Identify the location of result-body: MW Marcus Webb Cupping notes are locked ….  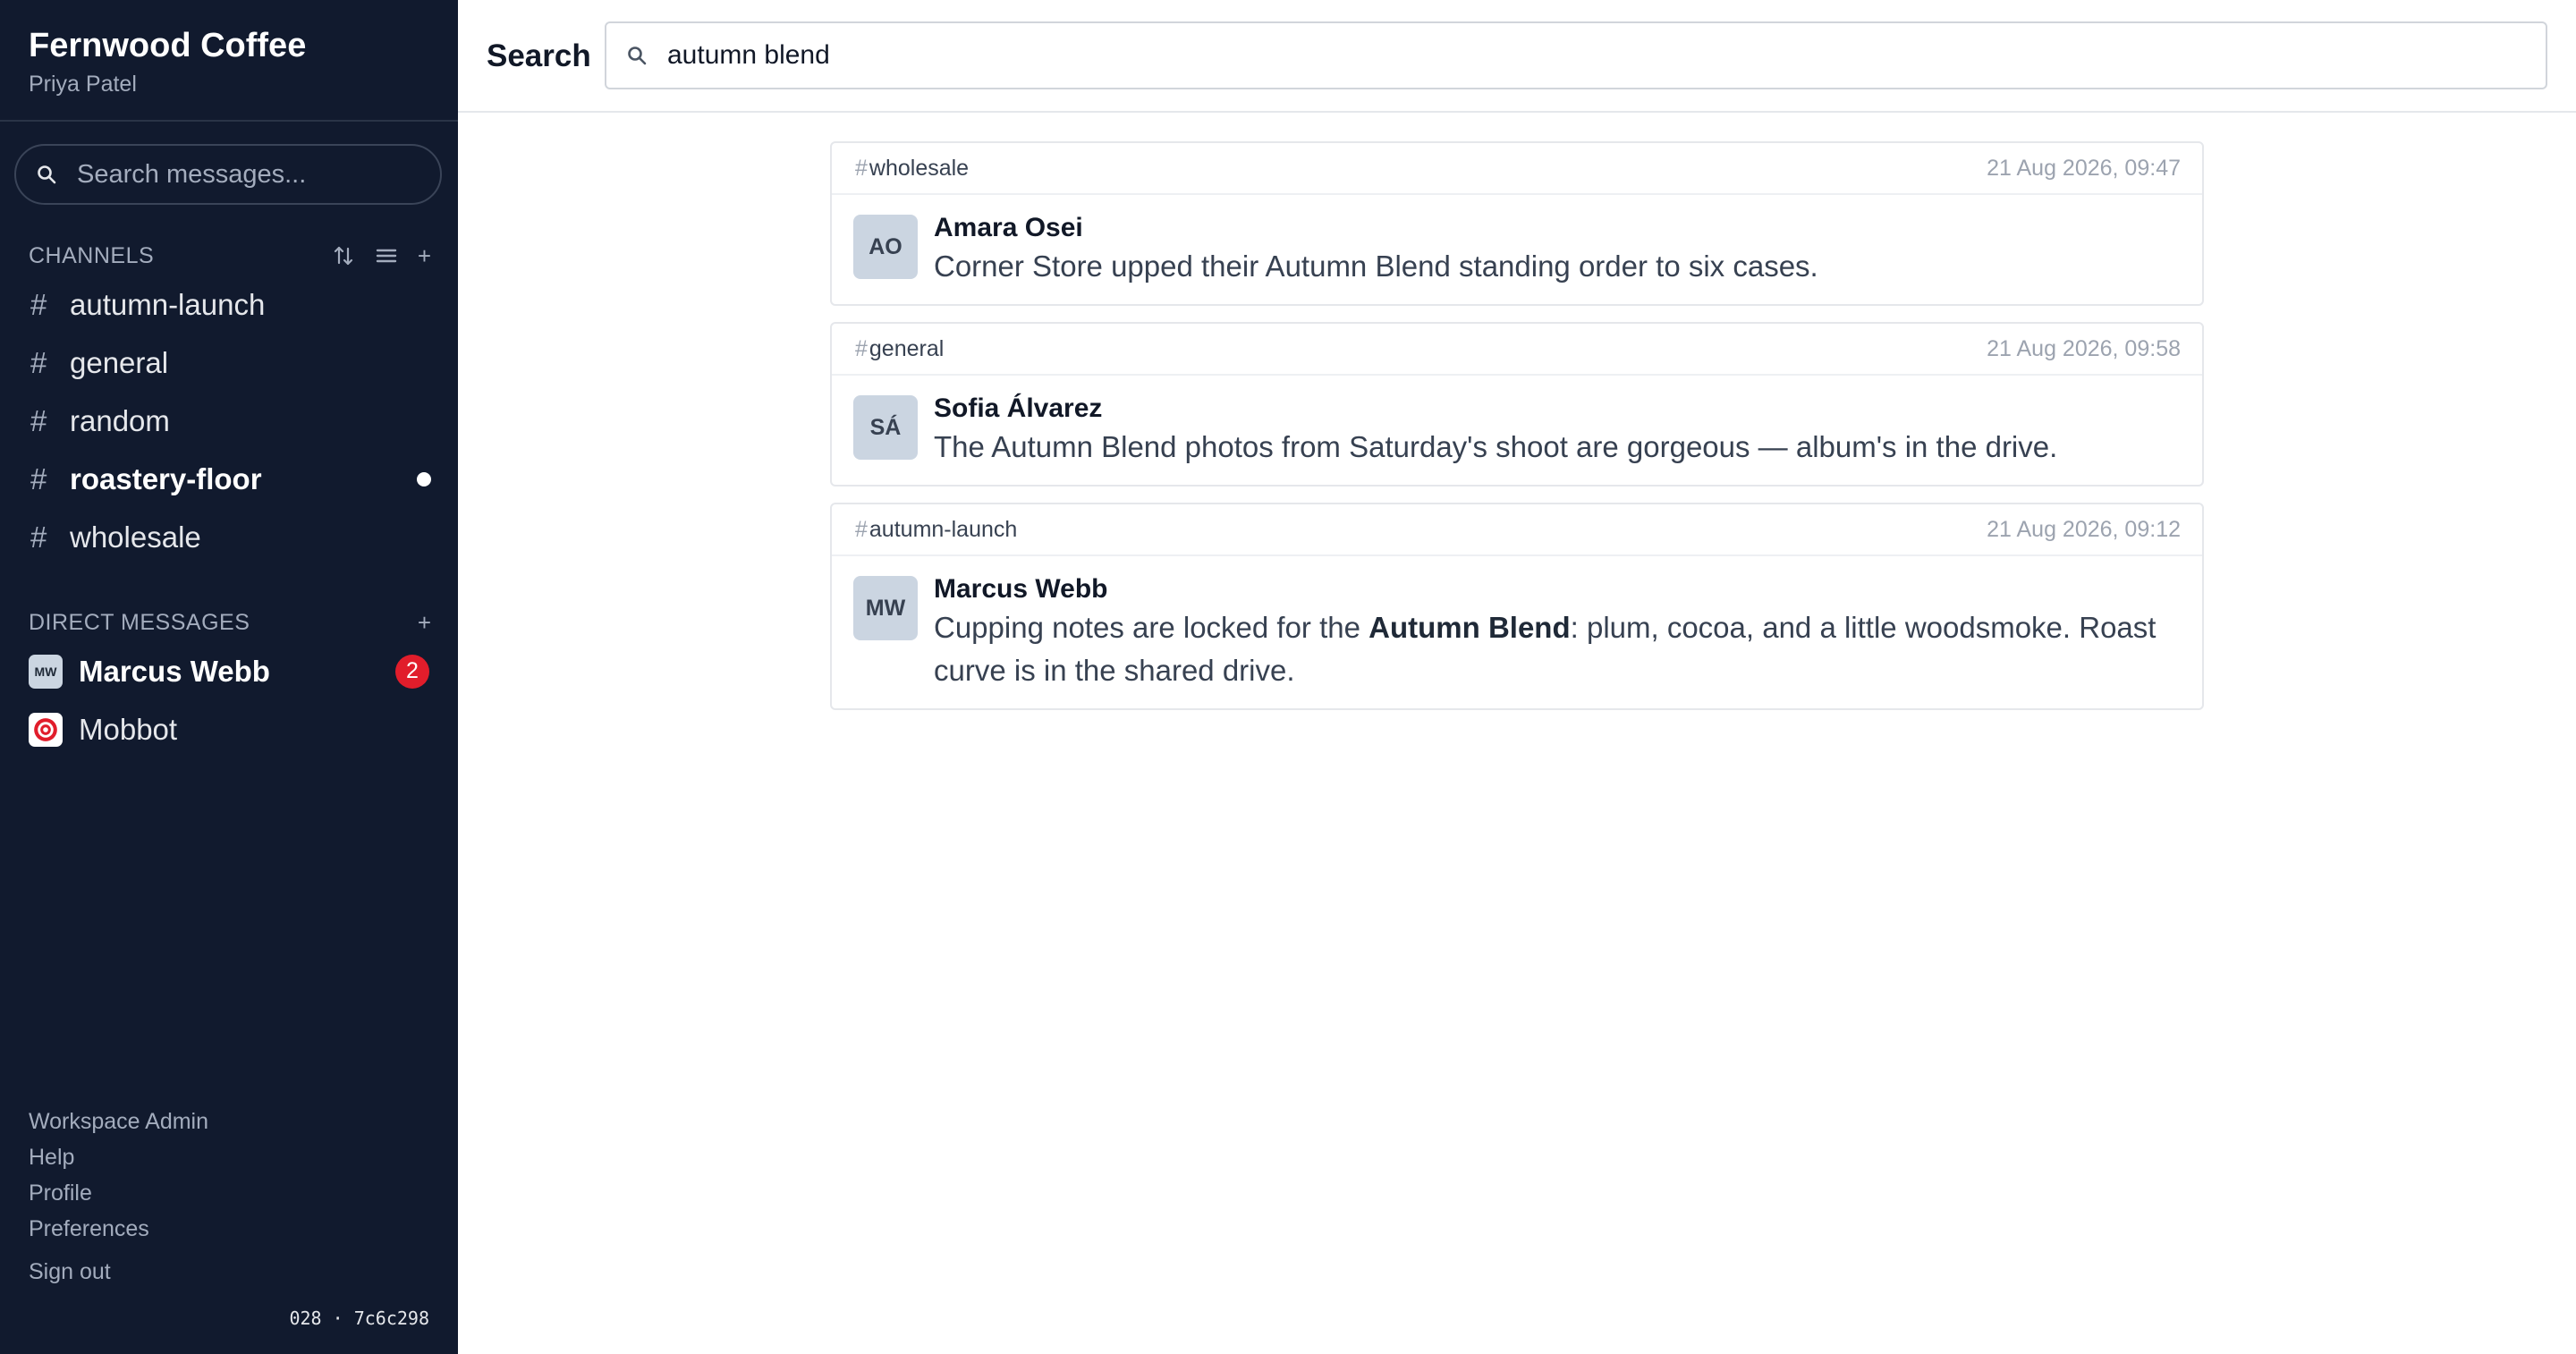
(1517, 632).